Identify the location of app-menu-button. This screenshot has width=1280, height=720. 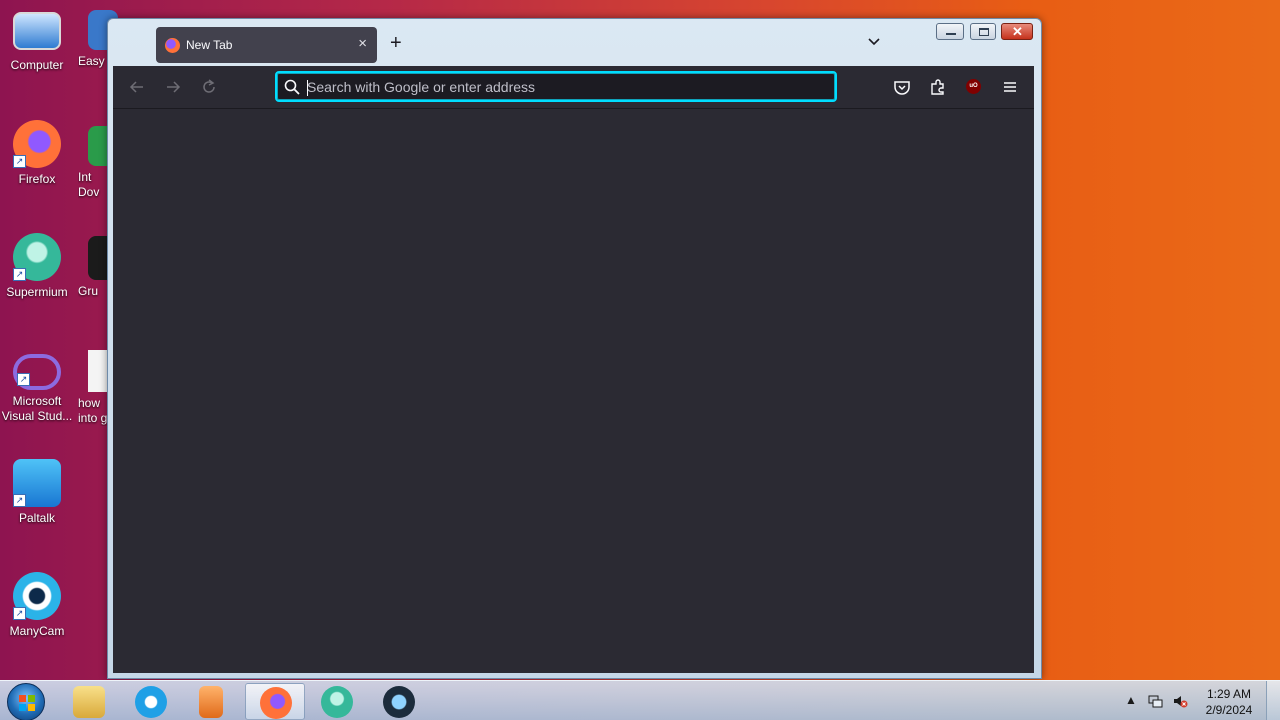
(1010, 87).